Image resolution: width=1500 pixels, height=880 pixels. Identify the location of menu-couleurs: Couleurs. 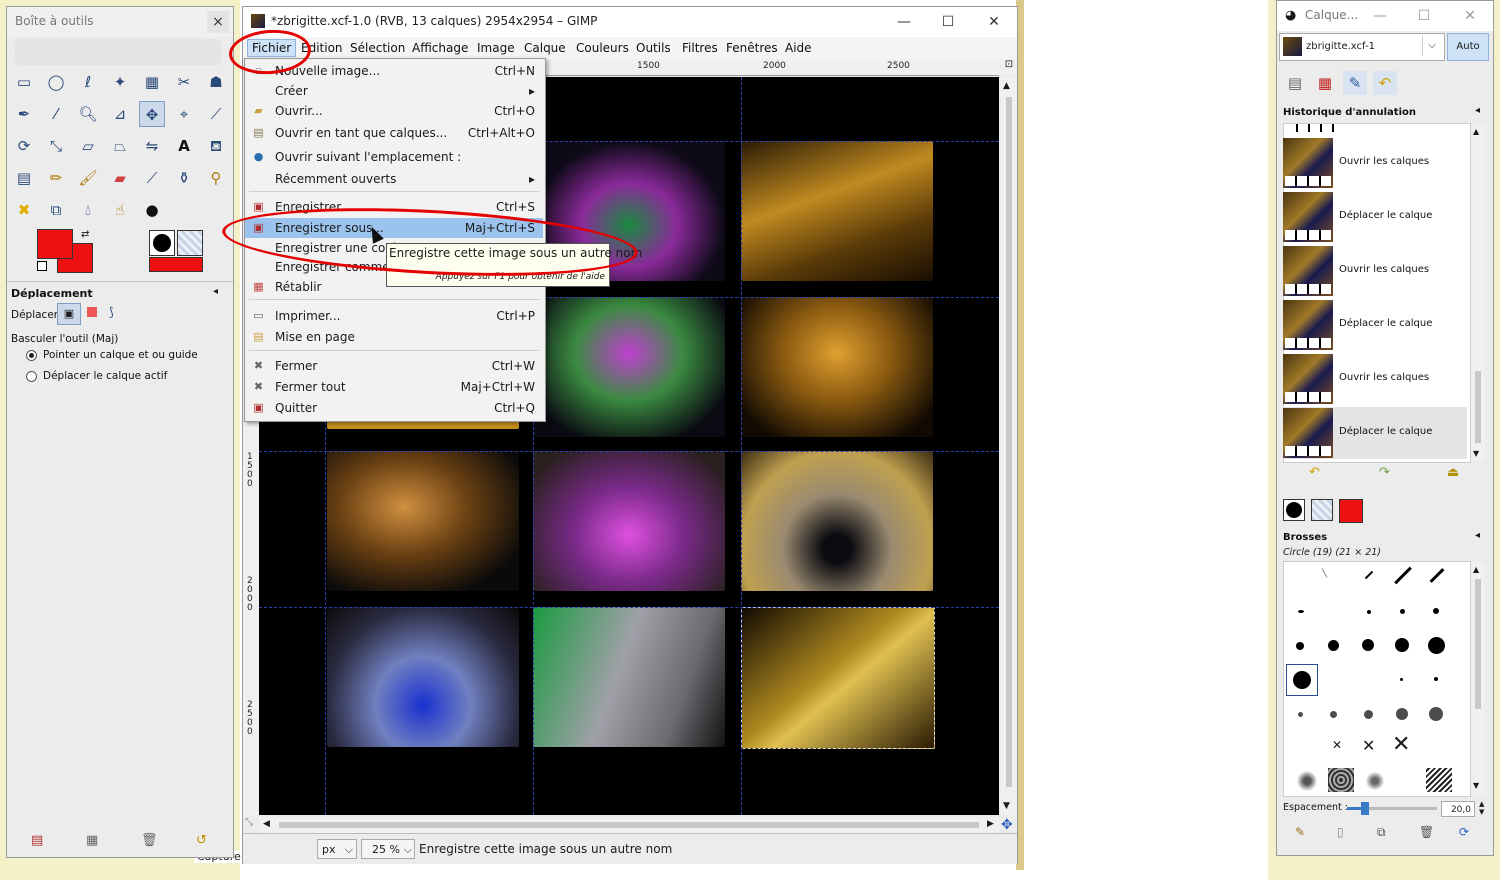
(602, 48).